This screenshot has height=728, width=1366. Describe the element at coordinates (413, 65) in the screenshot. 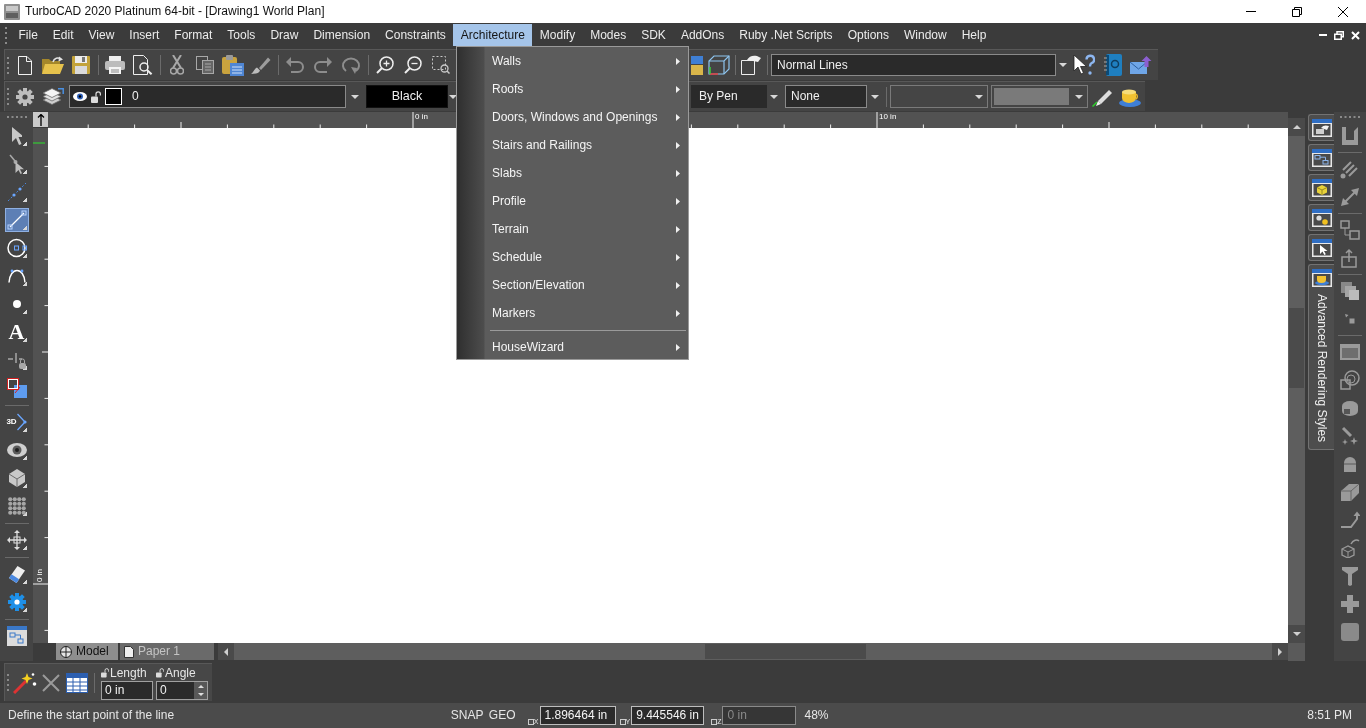

I see `zoom-out-icon` at that location.